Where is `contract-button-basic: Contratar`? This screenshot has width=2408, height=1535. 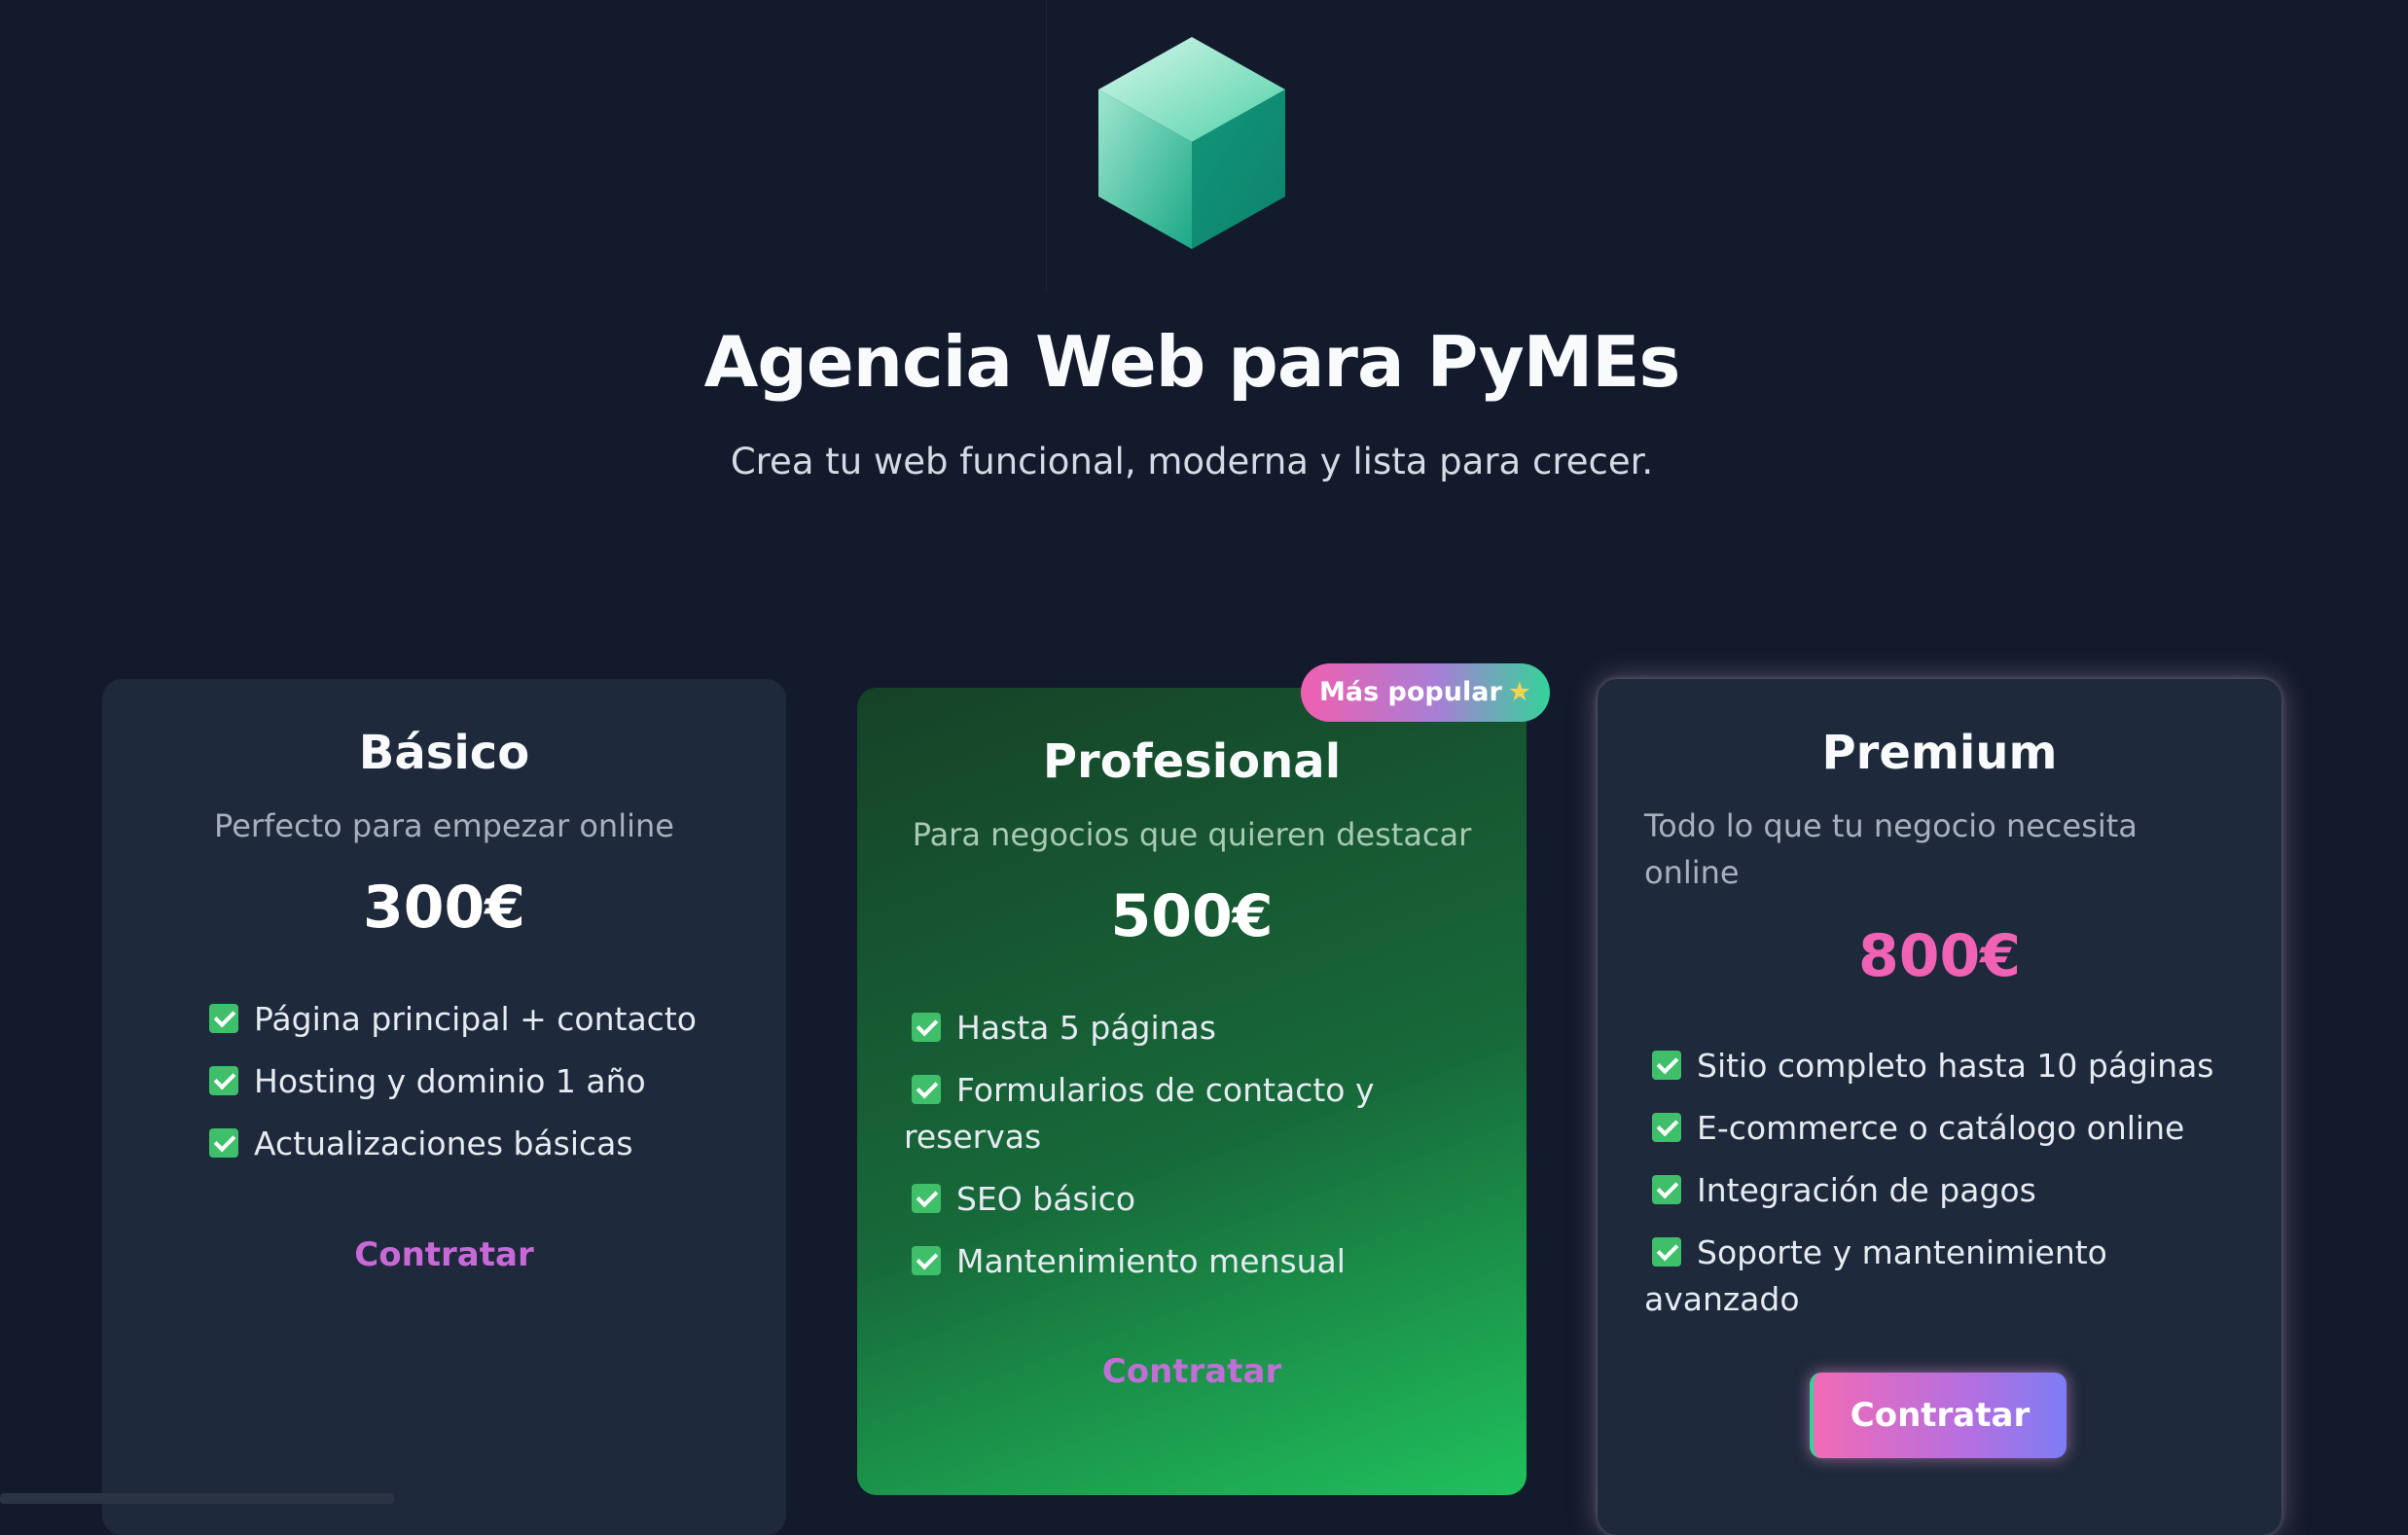
contract-button-basic: Contratar is located at coordinates (444, 1254).